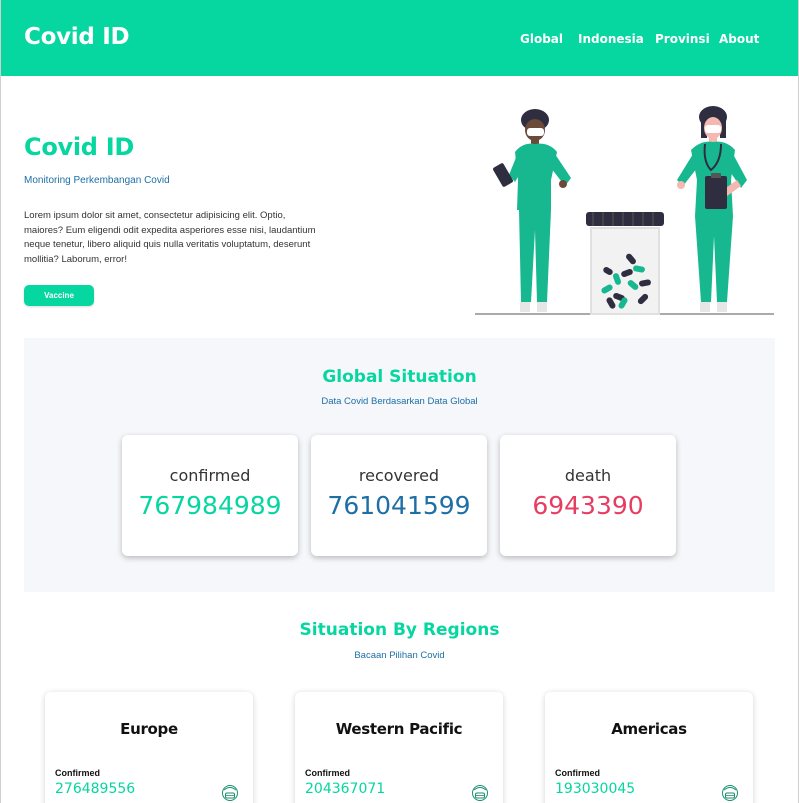  I want to click on regions-section-title: Situation By Regions, so click(399, 630).